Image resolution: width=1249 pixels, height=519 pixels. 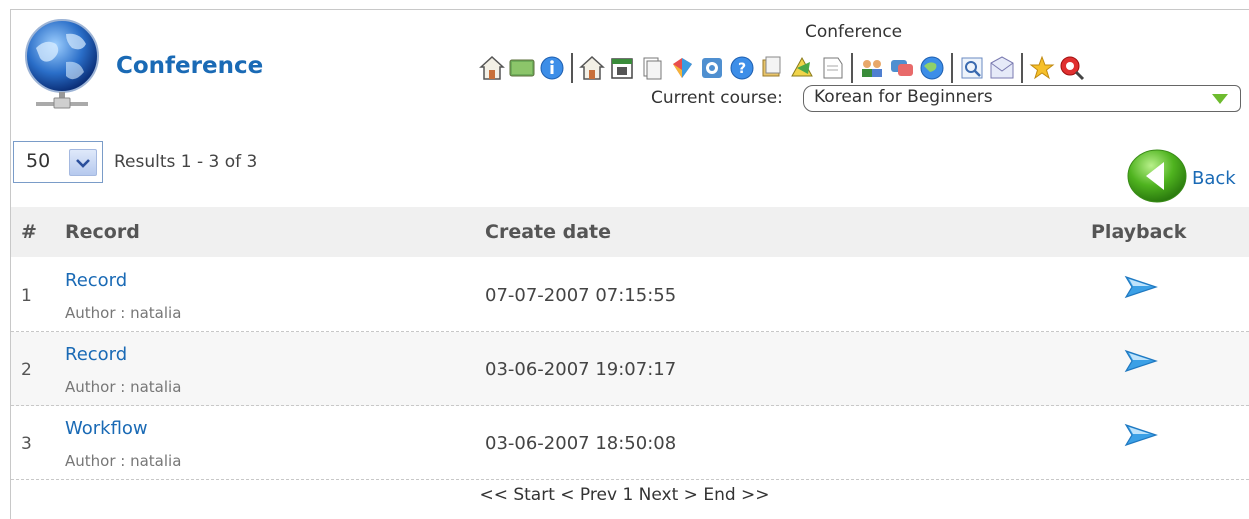 What do you see at coordinates (802, 68) in the screenshot?
I see `exercises-icon` at bounding box center [802, 68].